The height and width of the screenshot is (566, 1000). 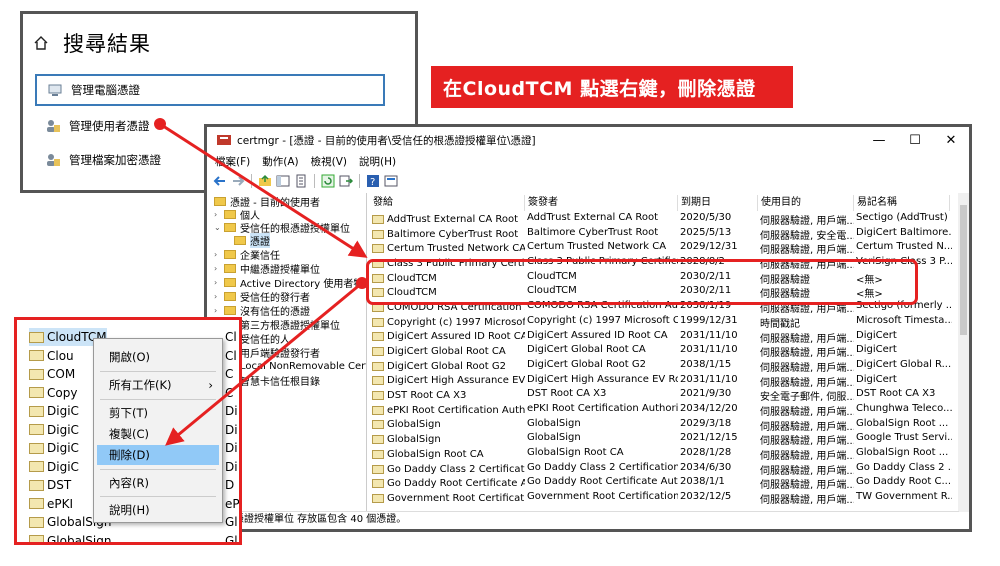 What do you see at coordinates (266, 361) in the screenshot?
I see `arrow-to-delete` at bounding box center [266, 361].